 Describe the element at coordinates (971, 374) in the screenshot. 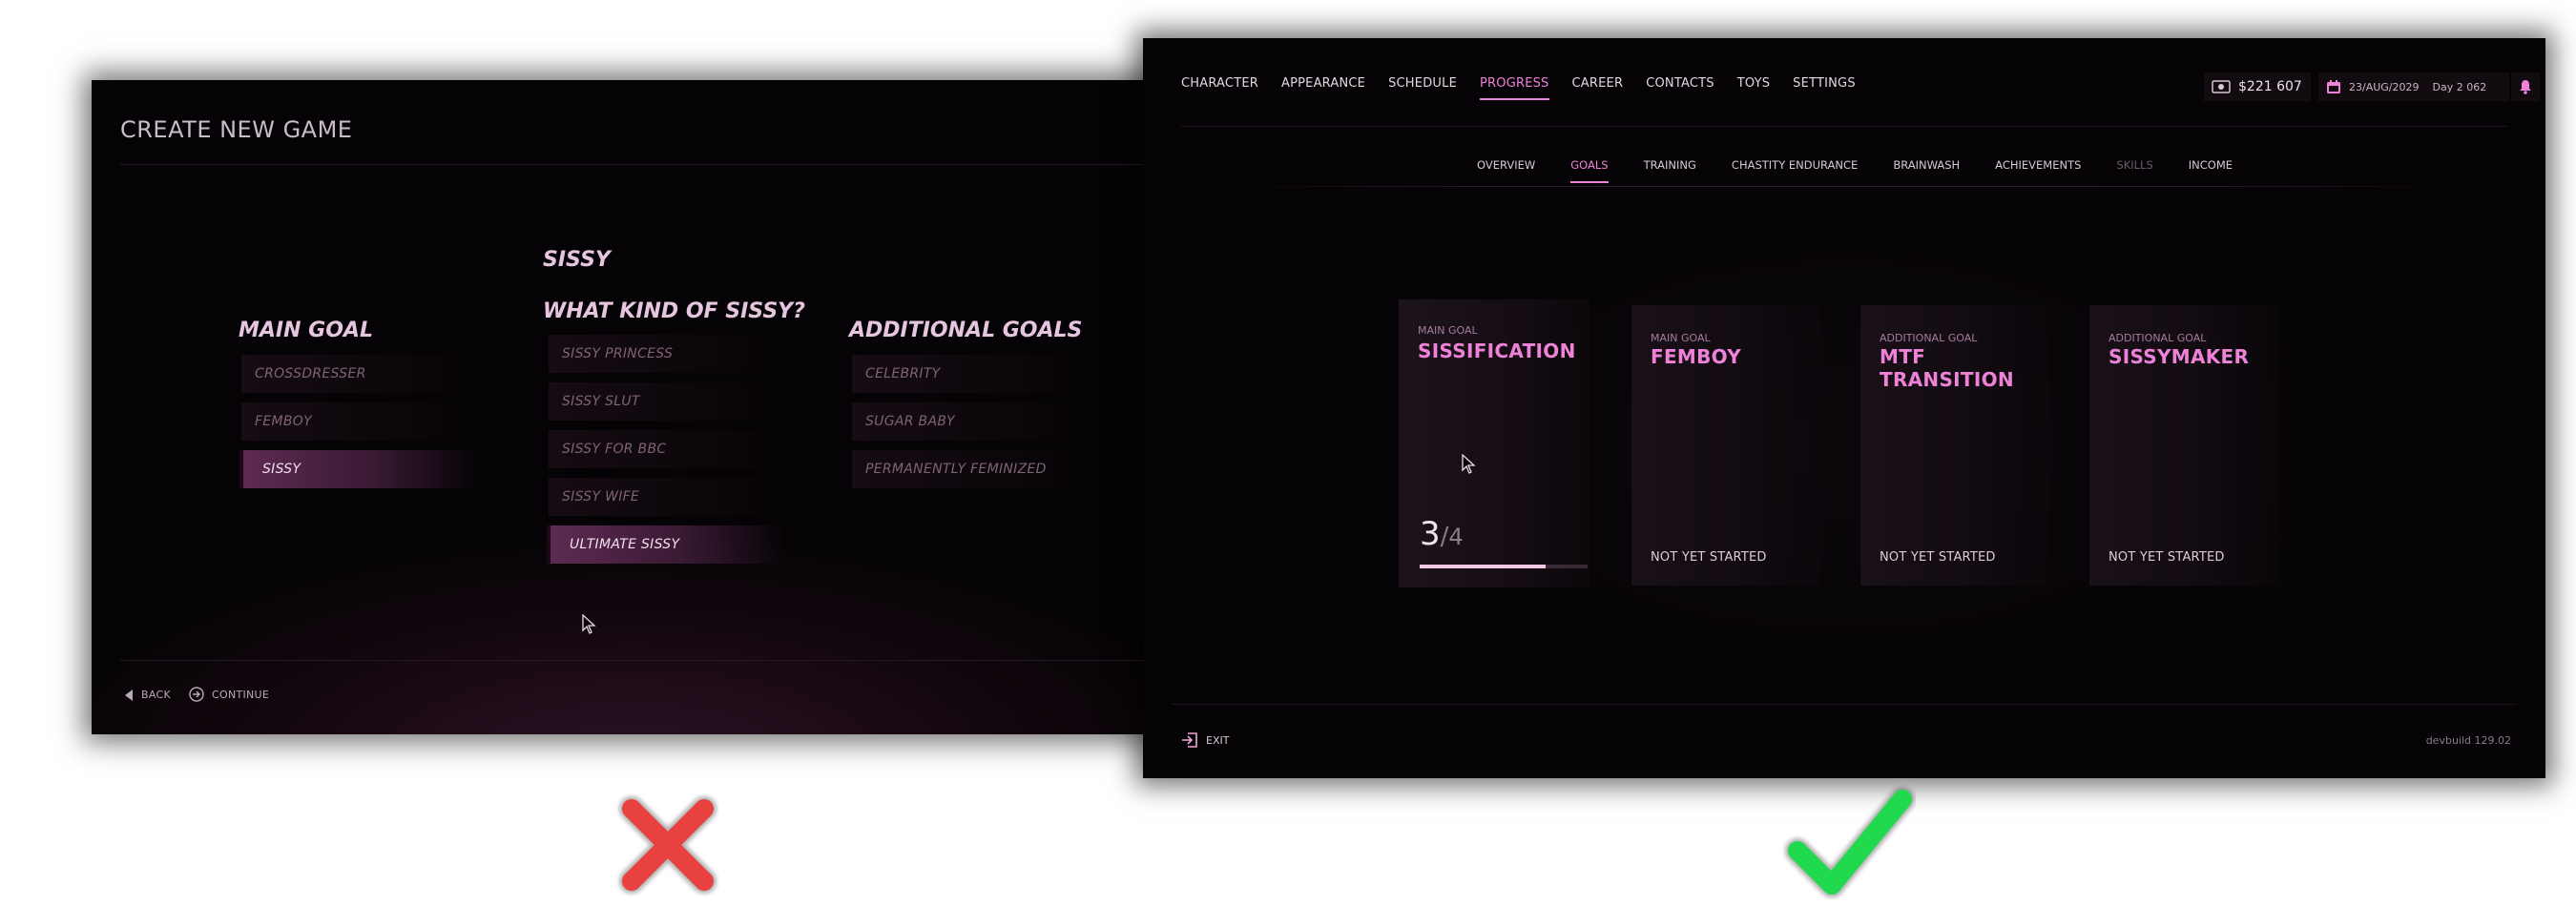

I see `additional-option-celebrity: CELEBRITY` at that location.